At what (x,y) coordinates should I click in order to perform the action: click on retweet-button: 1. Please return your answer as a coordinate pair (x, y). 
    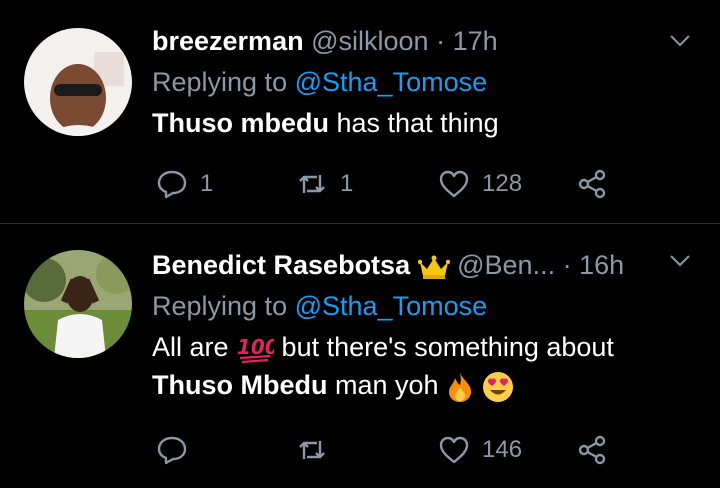
    Looking at the image, I should click on (324, 184).